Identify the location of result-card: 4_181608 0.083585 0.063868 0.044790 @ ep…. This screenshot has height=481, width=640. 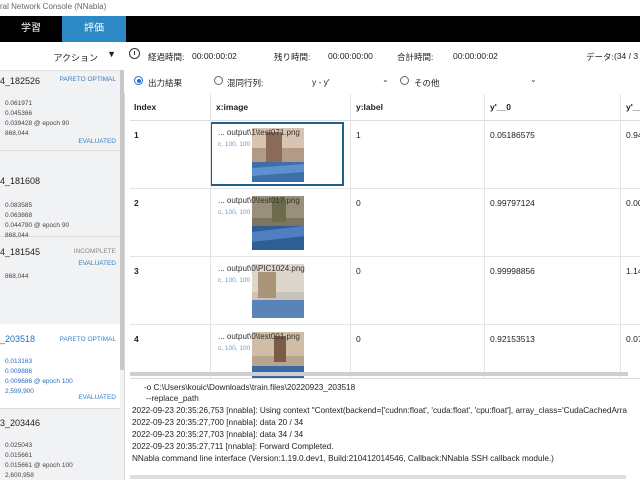
(60, 208).